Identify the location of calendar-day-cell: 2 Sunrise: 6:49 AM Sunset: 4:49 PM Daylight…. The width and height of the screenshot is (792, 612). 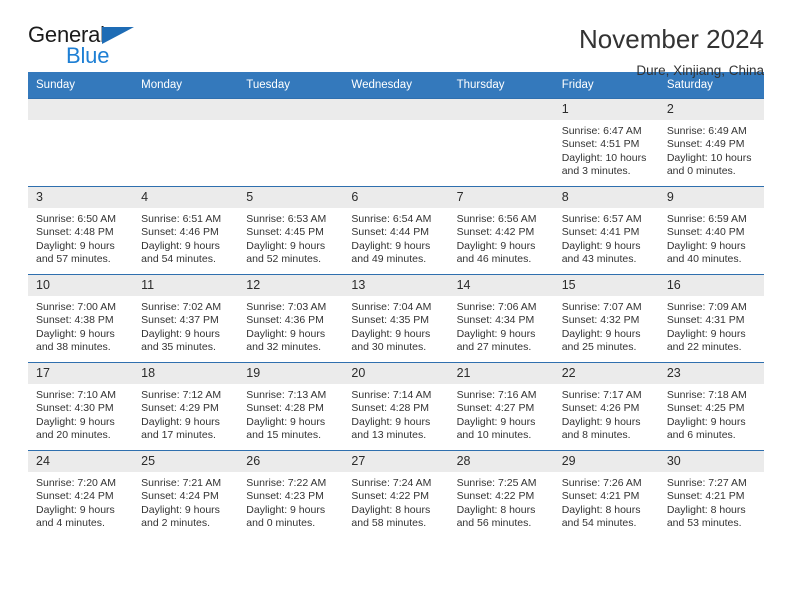
(711, 142).